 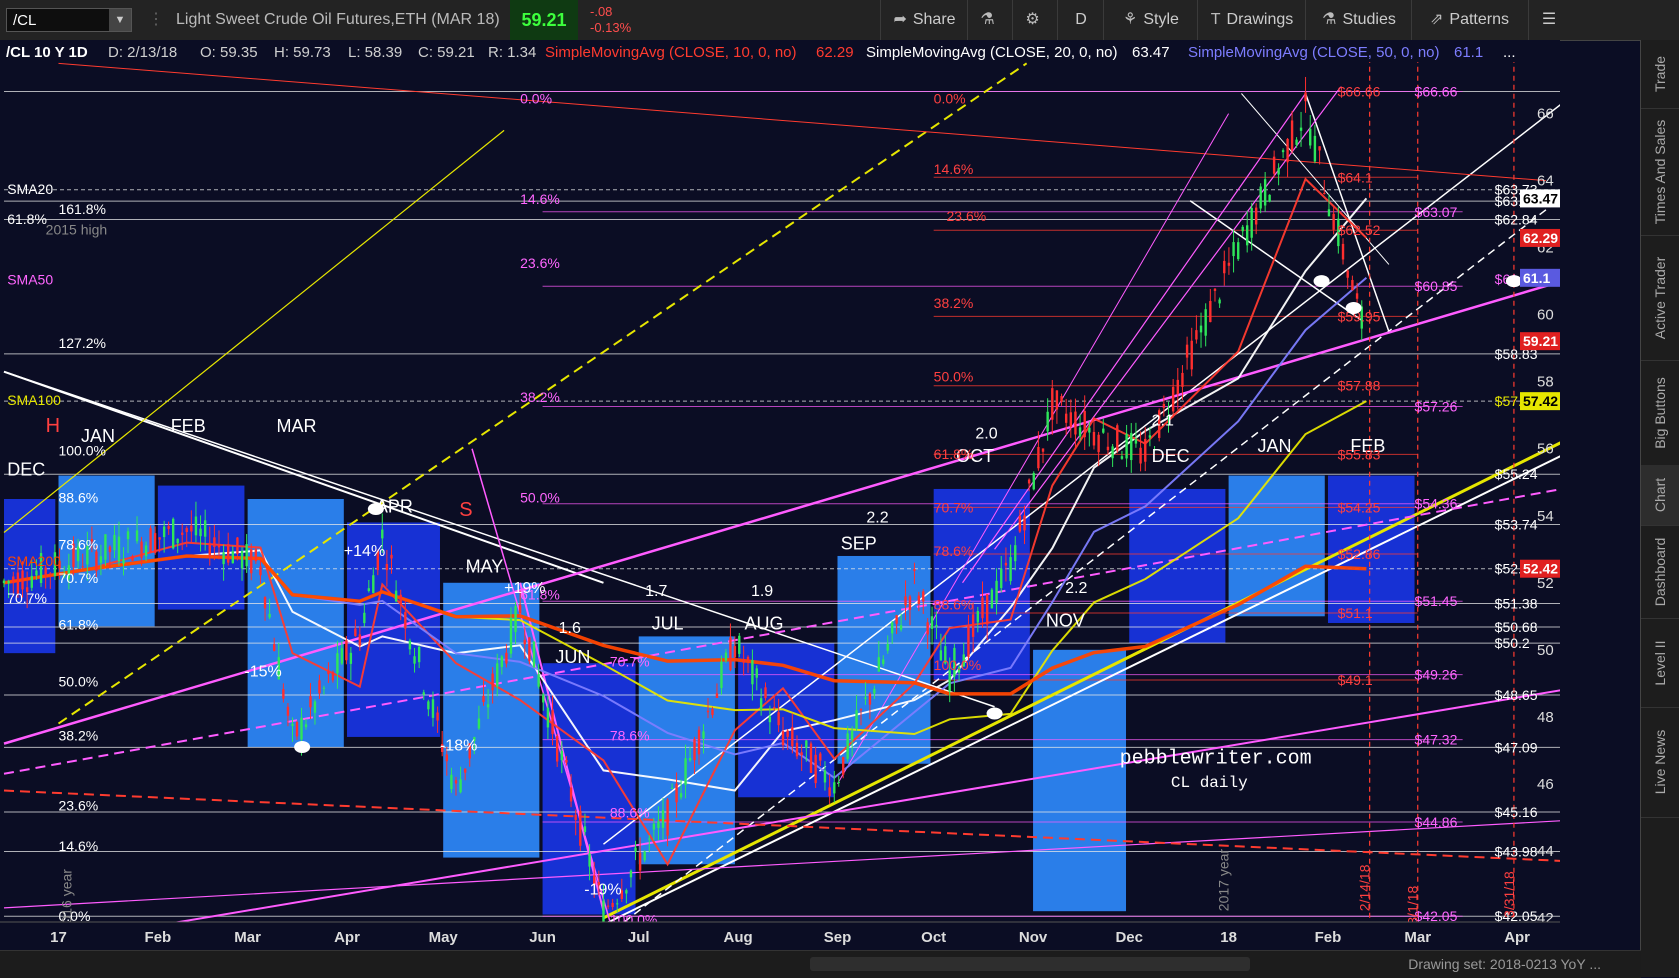 I want to click on annotation-text: 2.1, so click(x=1163, y=420).